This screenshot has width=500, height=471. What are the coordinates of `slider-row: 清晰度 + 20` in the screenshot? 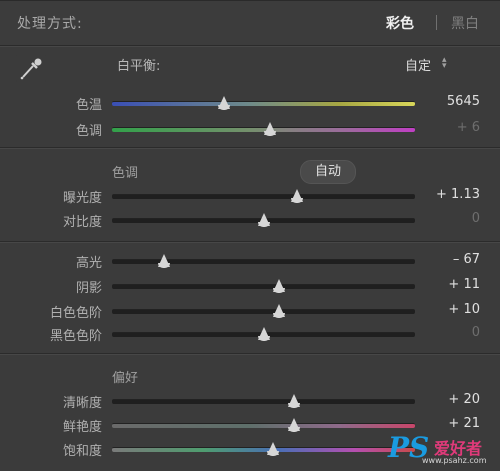 It's located at (250, 401).